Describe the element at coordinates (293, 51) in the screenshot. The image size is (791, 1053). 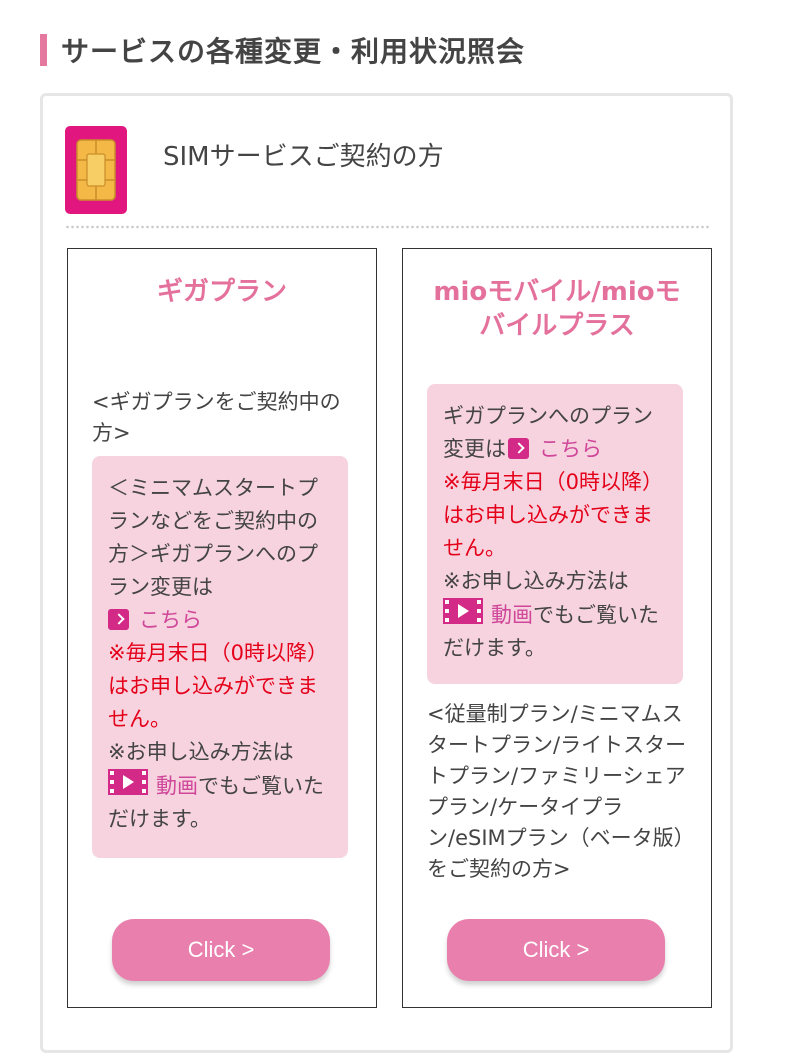
I see `section-title: サービスの各種変更・利用状況照会` at that location.